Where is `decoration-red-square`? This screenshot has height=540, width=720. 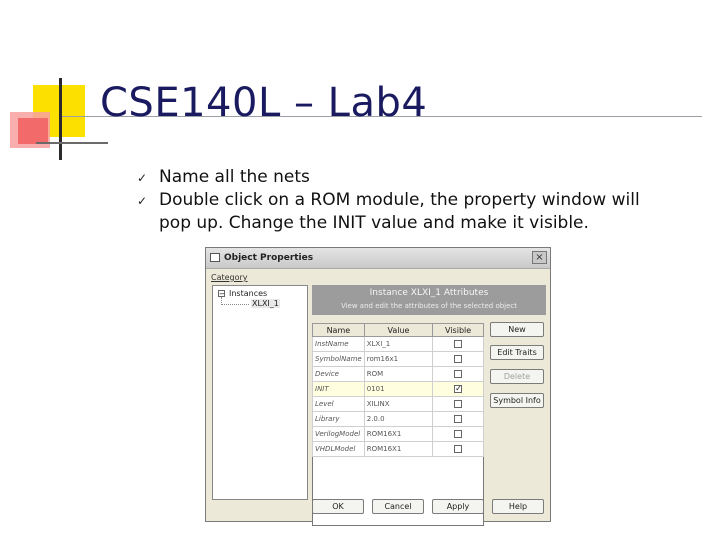 decoration-red-square is located at coordinates (33, 131).